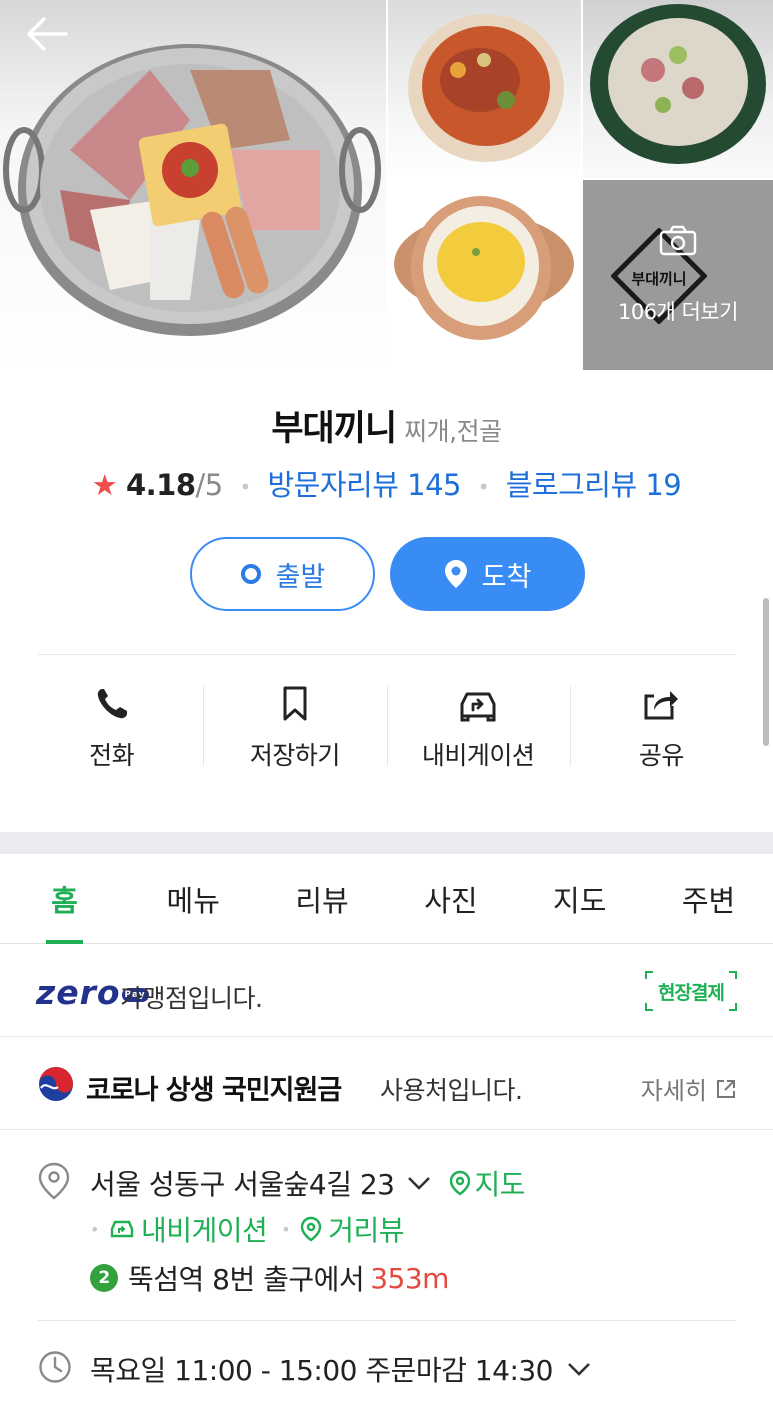  I want to click on detail-label: 자세히, so click(673, 1091).